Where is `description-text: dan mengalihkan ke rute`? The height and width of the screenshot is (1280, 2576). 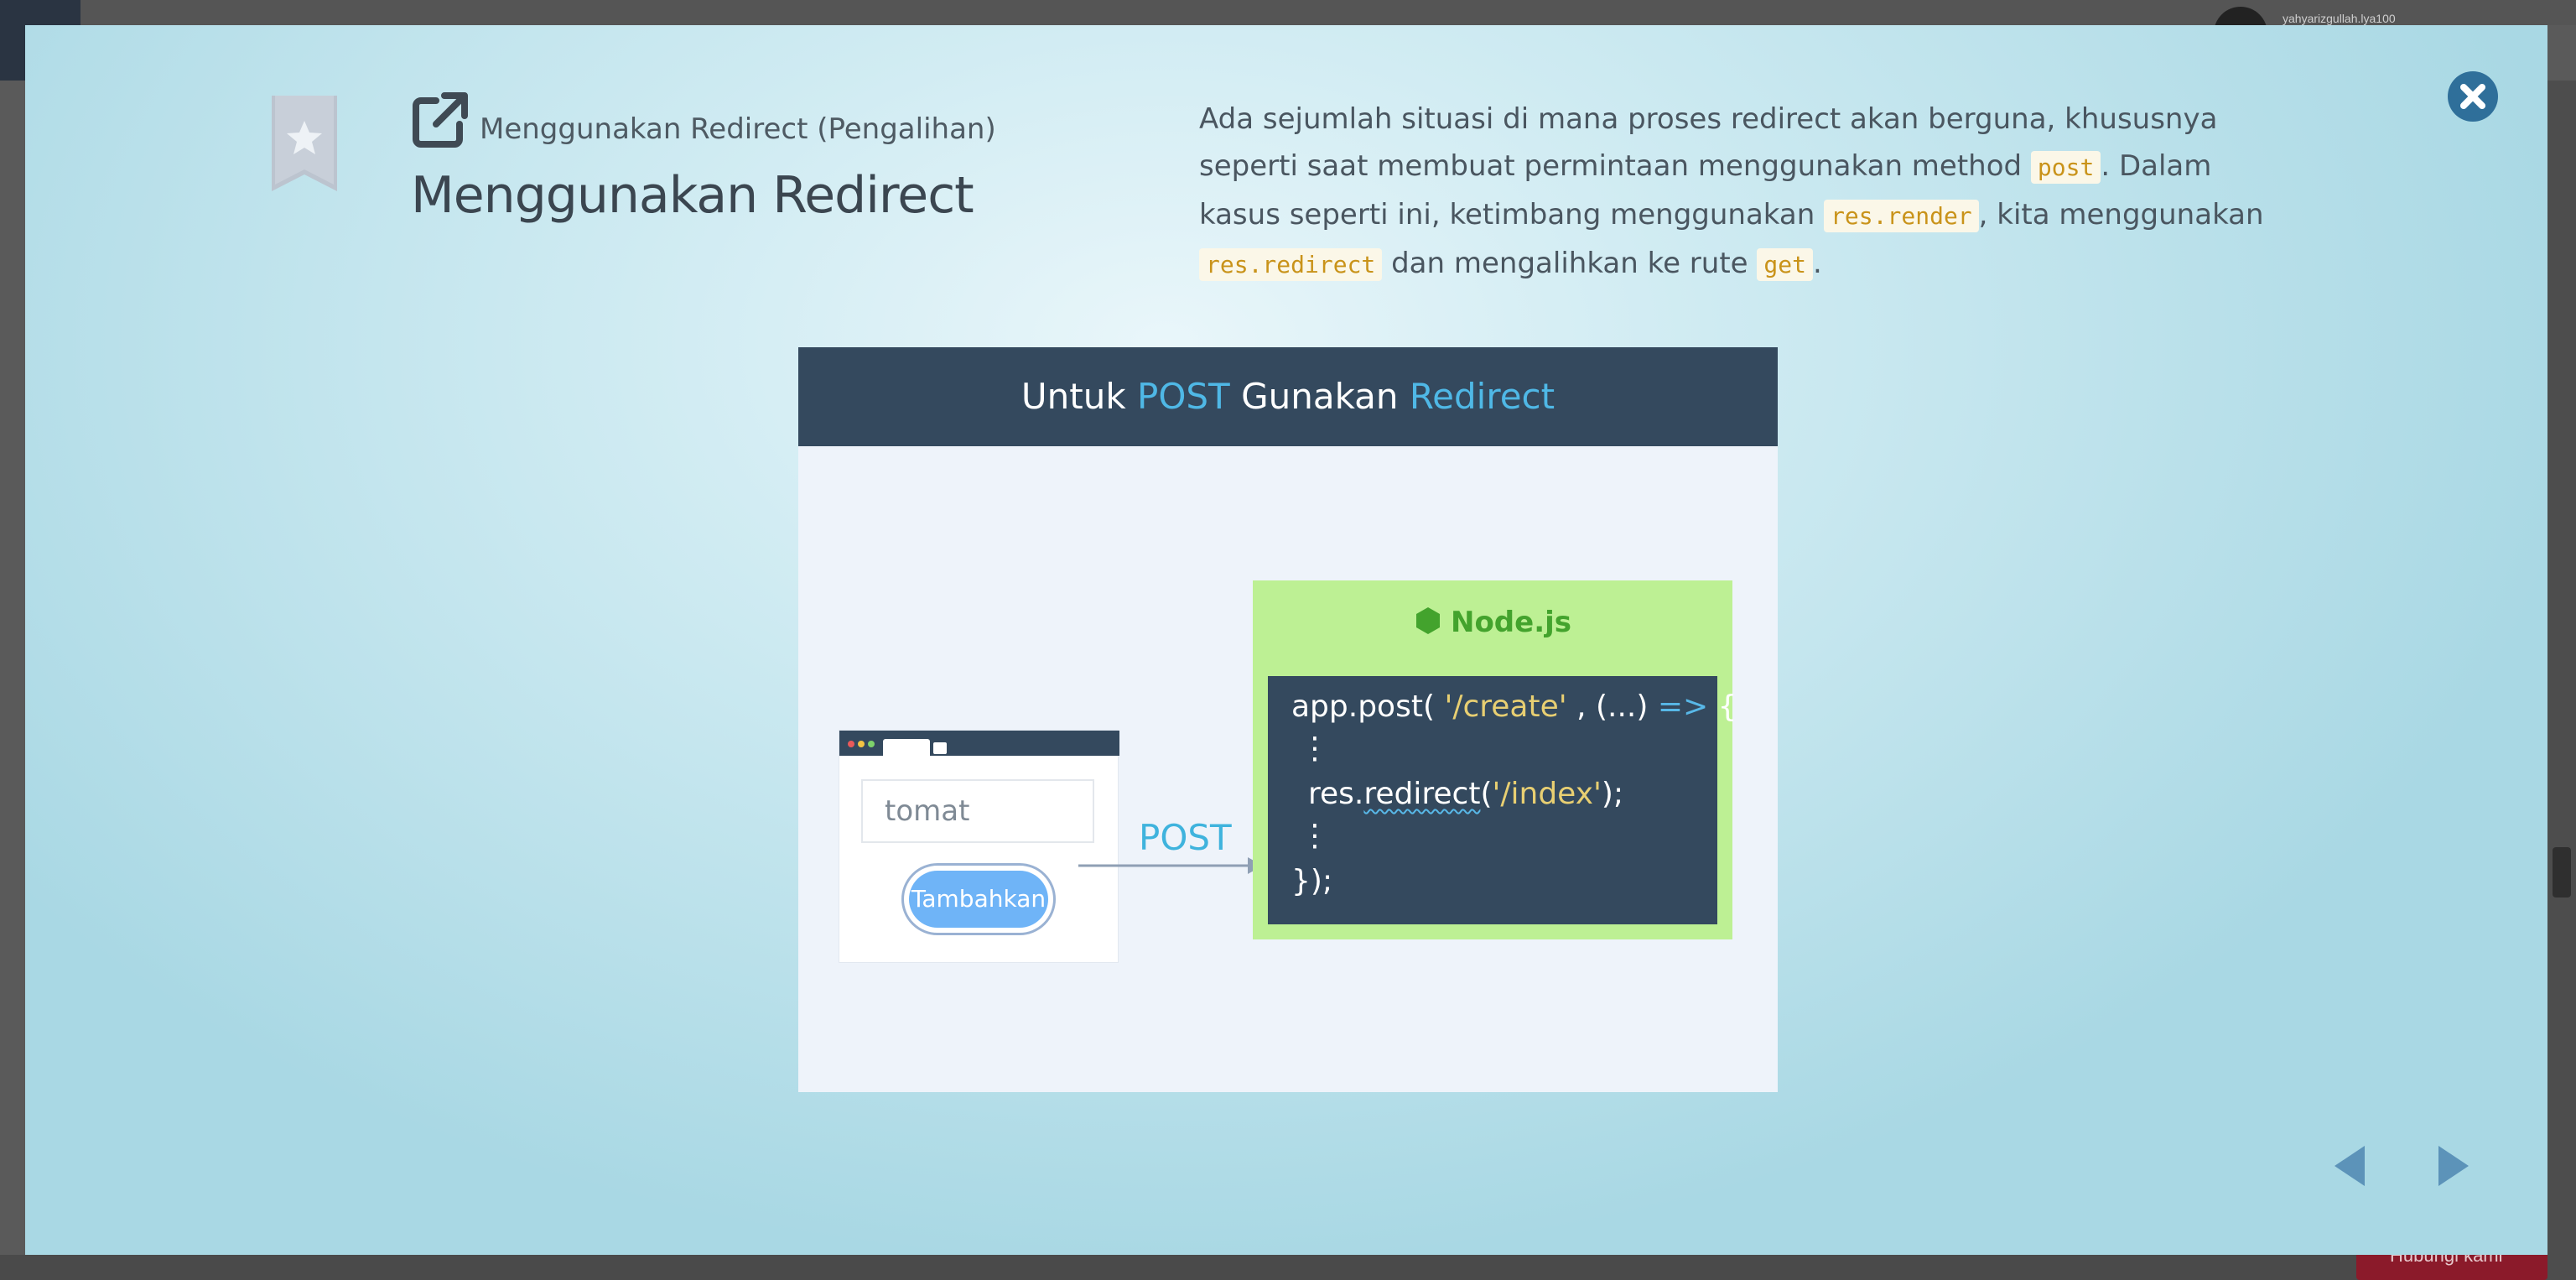
description-text: dan mengalihkan ke rute is located at coordinates (1570, 263).